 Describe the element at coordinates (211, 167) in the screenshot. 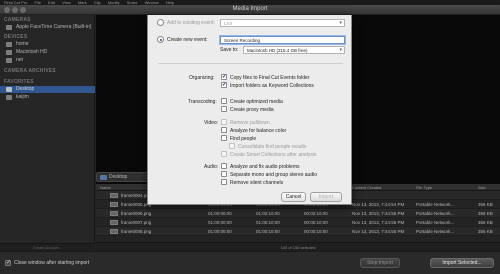

I see `audio-label: Audio:` at that location.